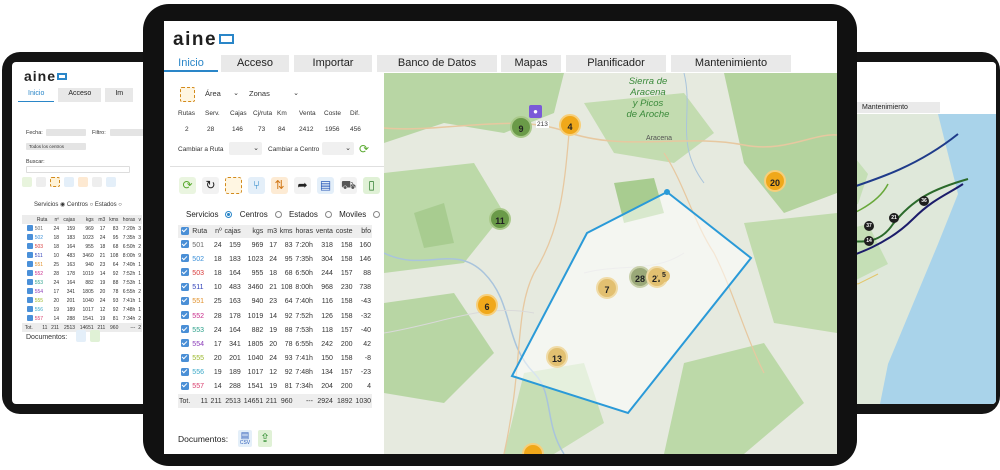 The width and height of the screenshot is (1000, 470). Describe the element at coordinates (80, 95) in the screenshot. I see `left-tab-acceso: Acceso` at that location.